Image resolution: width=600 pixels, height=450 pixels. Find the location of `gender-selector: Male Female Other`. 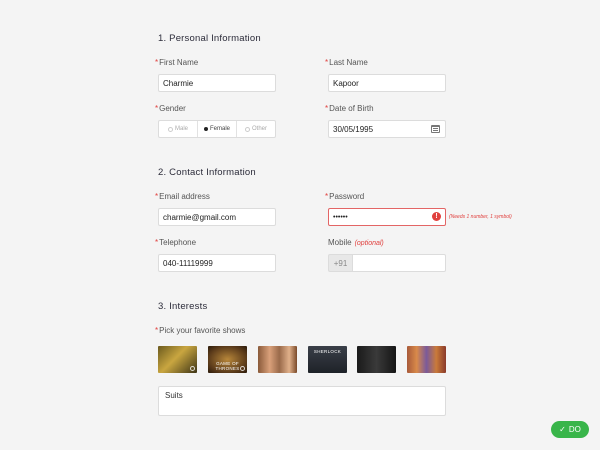

gender-selector: Male Female Other is located at coordinates (217, 129).